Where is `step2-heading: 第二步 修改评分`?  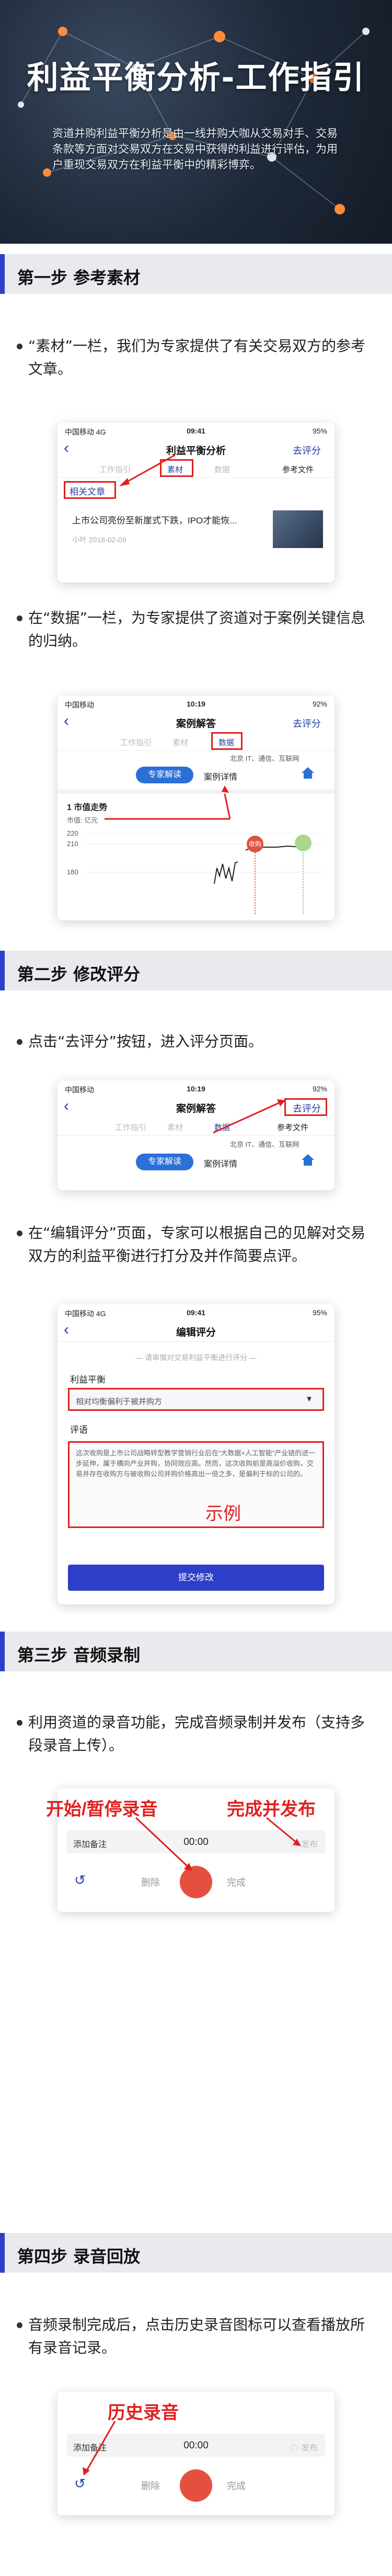
step2-heading: 第二步 修改评分 is located at coordinates (196, 971).